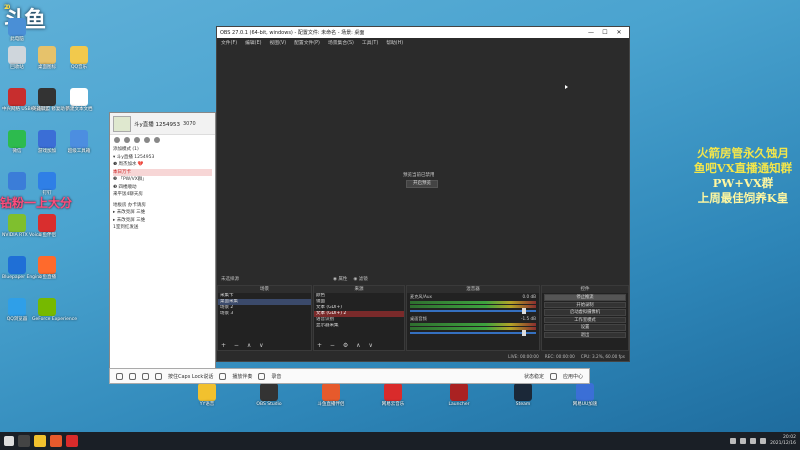  I want to click on control-button: 退出, so click(585, 334).